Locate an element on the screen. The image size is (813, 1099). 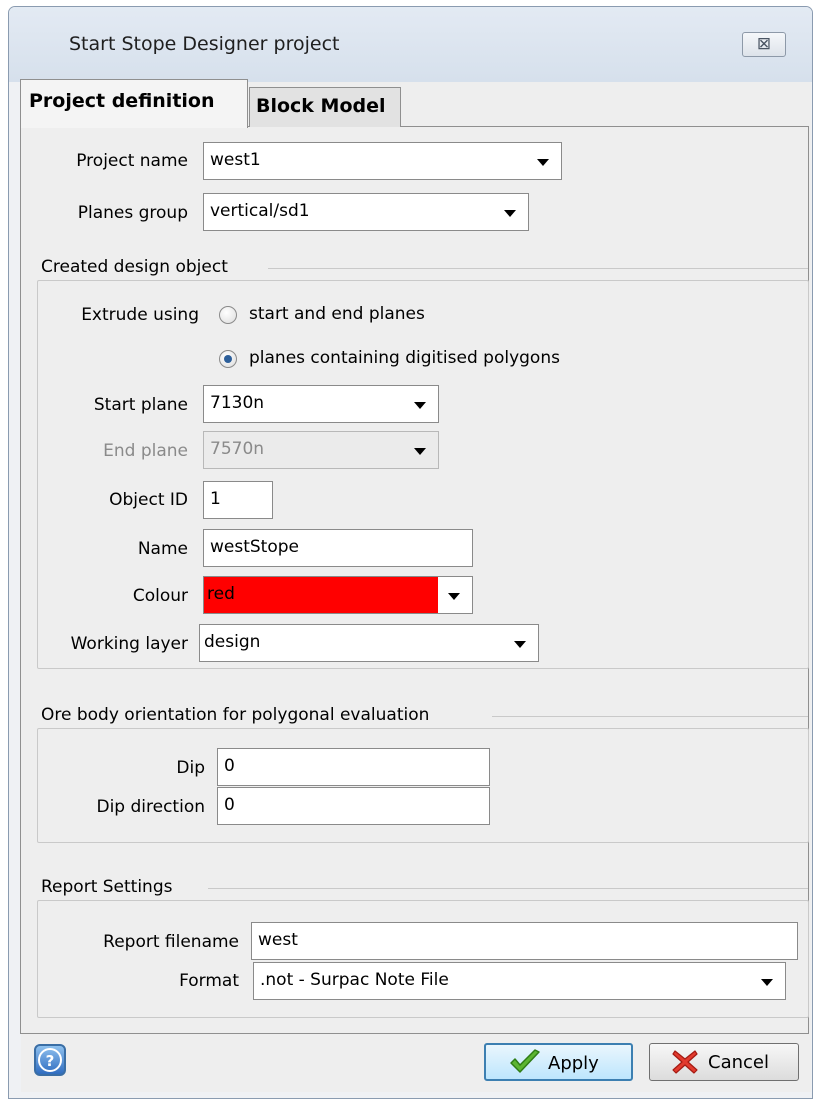
design-object-heading: Created design object is located at coordinates (134, 267).